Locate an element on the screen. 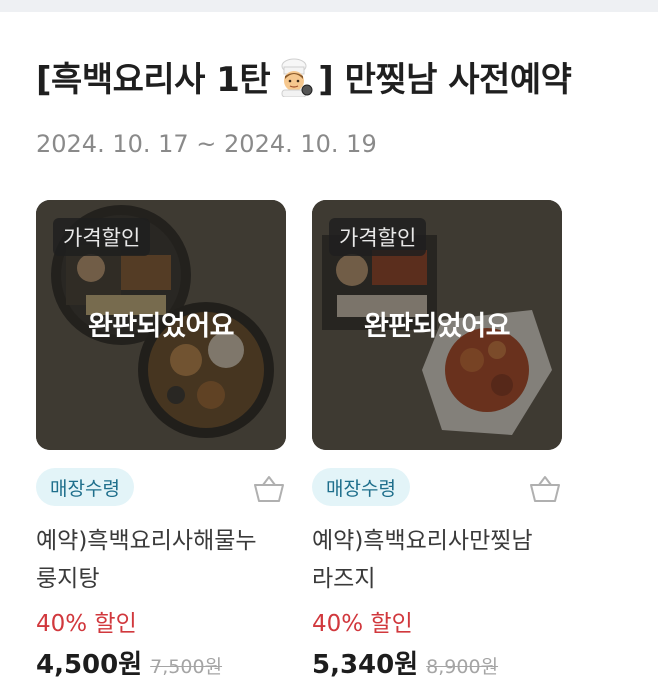 This screenshot has height=700, width=658. product-name: 예약)흑백요리사만찢남라즈지 is located at coordinates (432, 560).